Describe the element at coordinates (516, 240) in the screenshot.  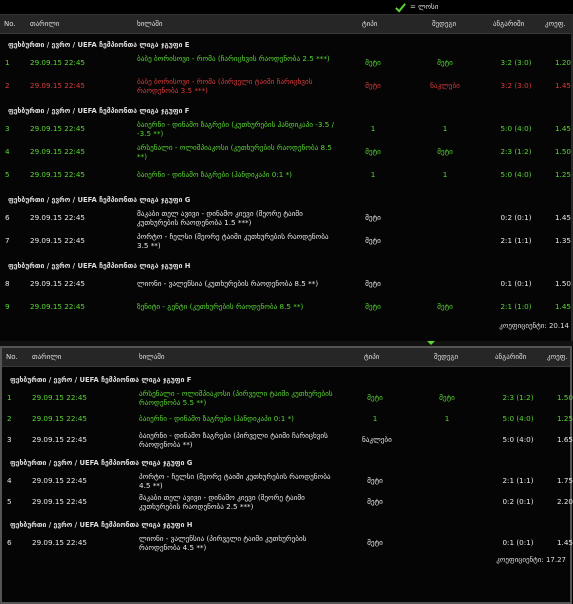
I see `match-score: 2:1 (1:1)` at that location.